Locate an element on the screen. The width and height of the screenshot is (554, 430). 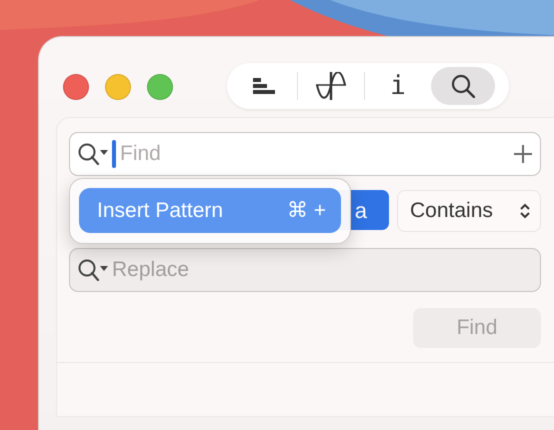
mode-popup: Contains is located at coordinates (469, 211).